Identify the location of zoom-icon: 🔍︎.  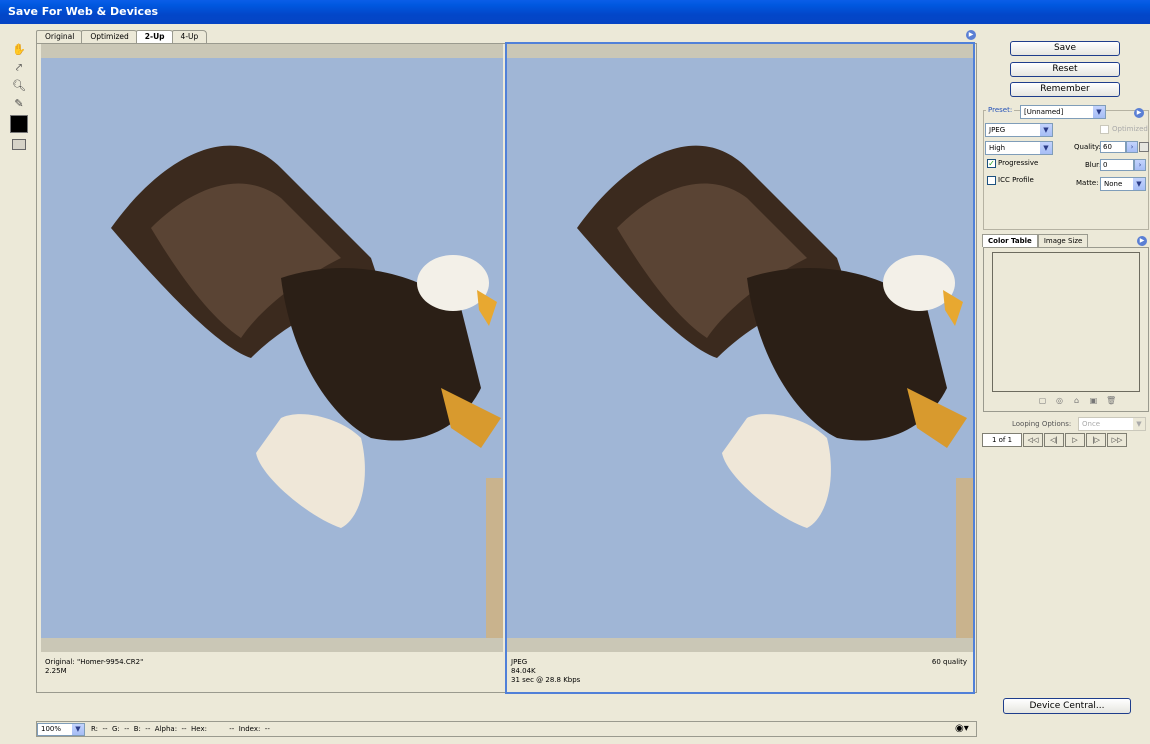
(19, 85).